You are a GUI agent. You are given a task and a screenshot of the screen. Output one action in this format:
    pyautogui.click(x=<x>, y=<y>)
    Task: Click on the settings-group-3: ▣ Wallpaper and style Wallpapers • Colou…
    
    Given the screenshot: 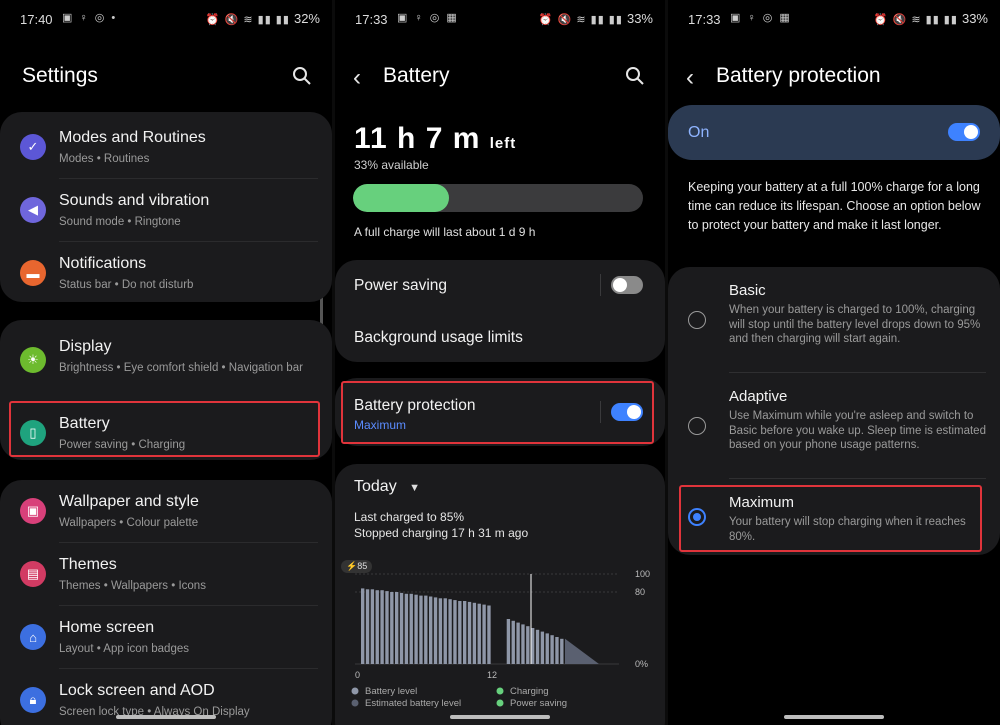 What is the action you would take?
    pyautogui.click(x=166, y=602)
    